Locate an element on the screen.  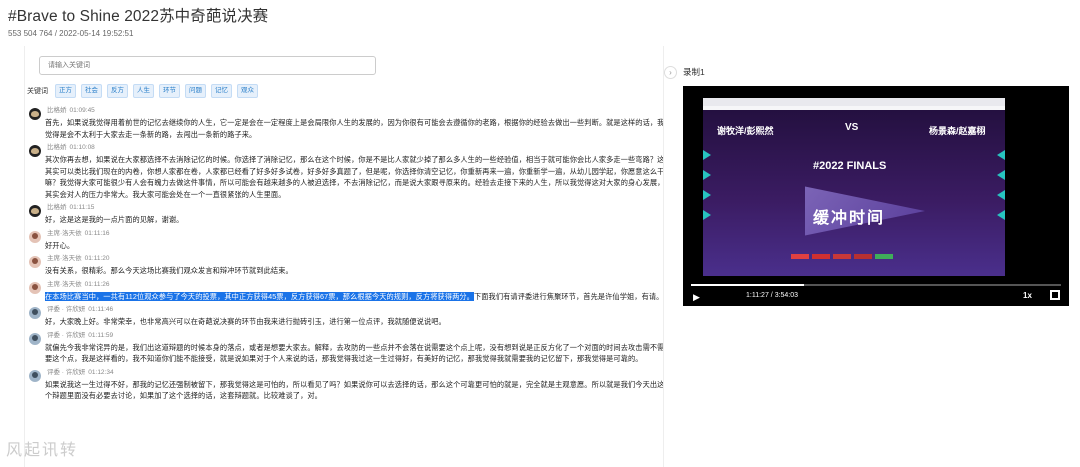
keyword-row: 关键词 正方 社会 反方 人生 环节 问题 记忆 观众 is located at coordinates (142, 91).